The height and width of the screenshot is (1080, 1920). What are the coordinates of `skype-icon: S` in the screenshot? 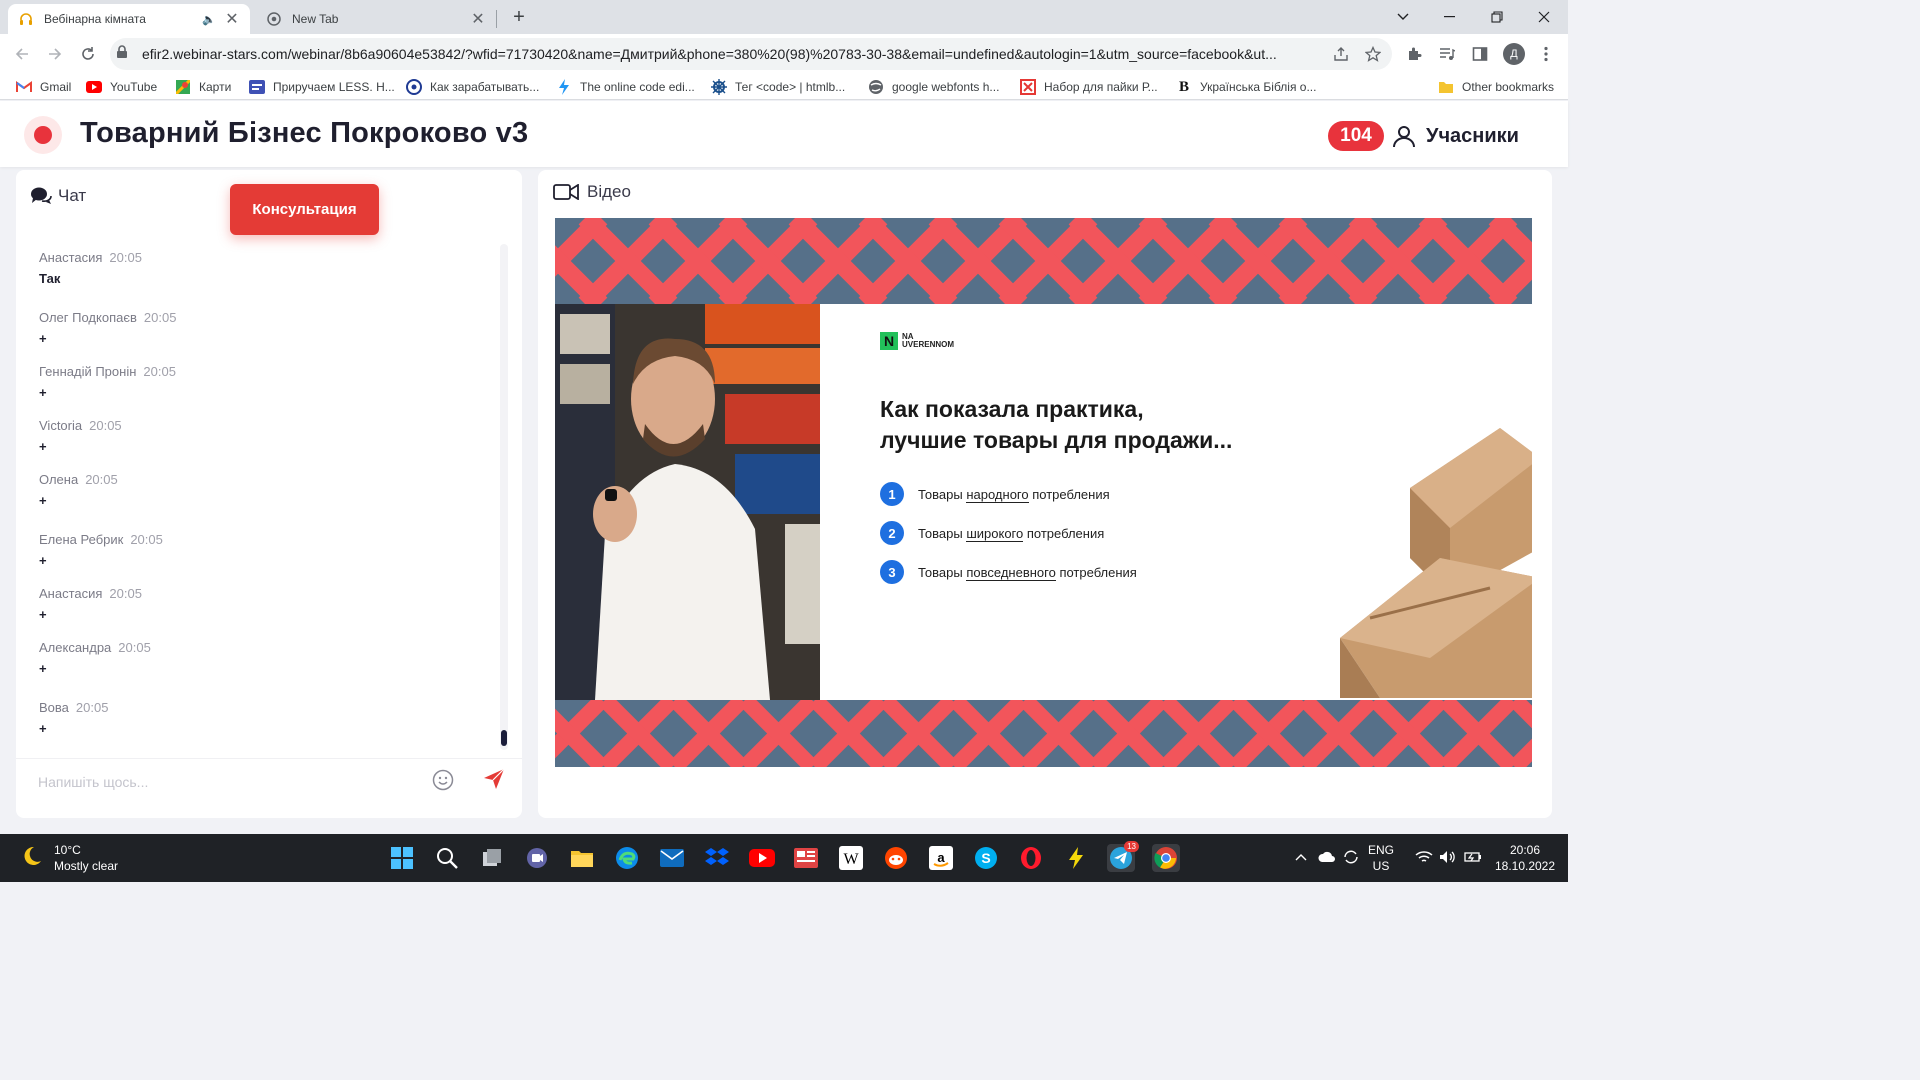 It's located at (986, 858).